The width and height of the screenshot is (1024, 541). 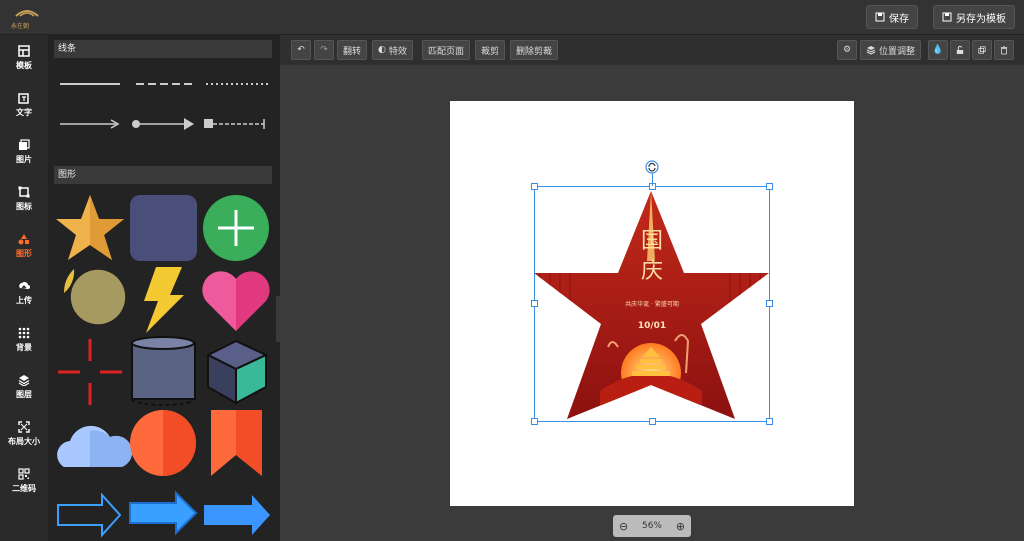 What do you see at coordinates (899, 19) in the screenshot?
I see `save-label: 保存` at bounding box center [899, 19].